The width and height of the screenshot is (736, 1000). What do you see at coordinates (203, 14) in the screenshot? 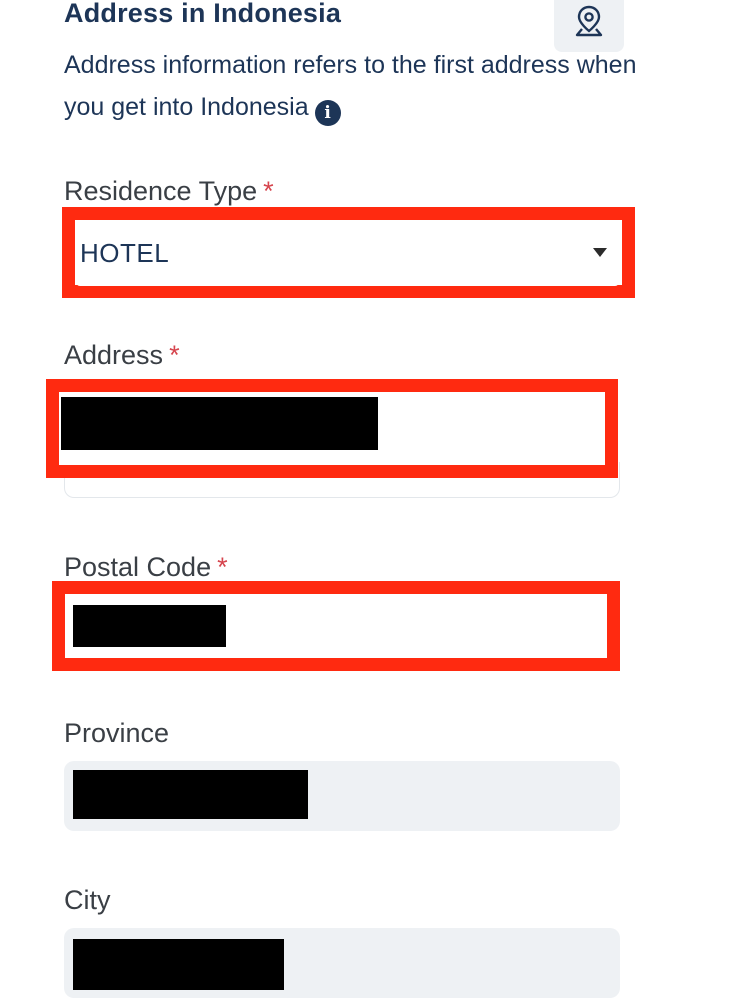
I see `section-title: Address in Indonesia` at bounding box center [203, 14].